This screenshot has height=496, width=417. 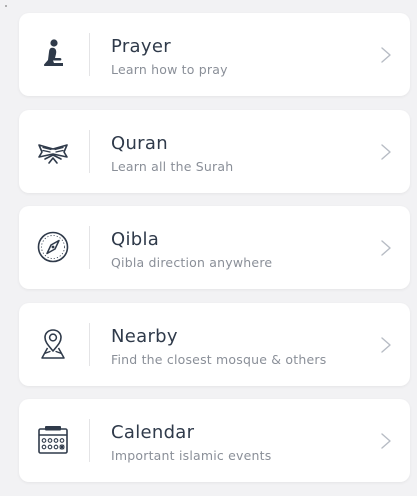 What do you see at coordinates (139, 143) in the screenshot?
I see `menu-item-title: Quran` at bounding box center [139, 143].